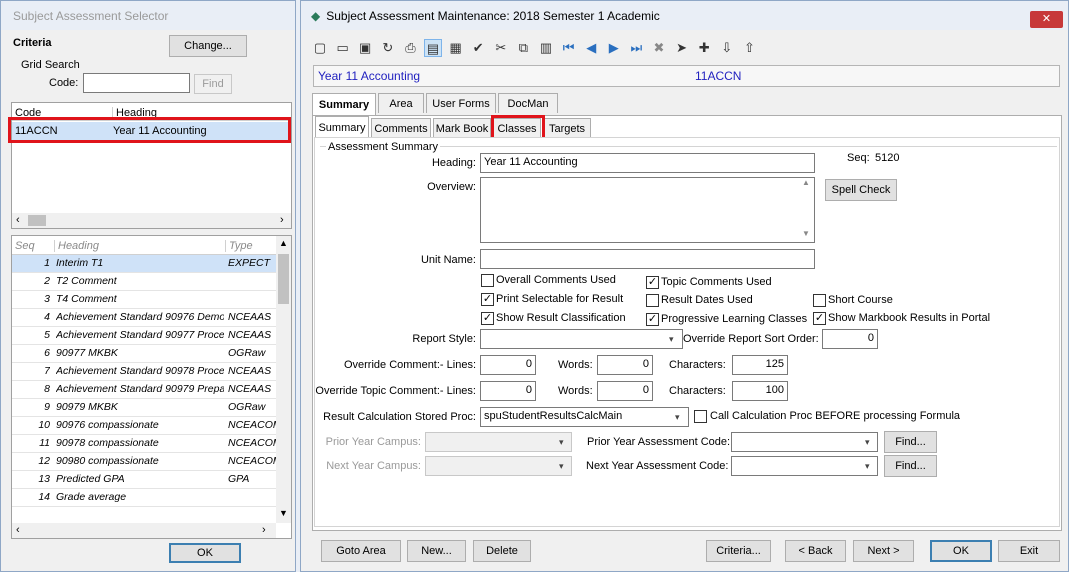 The width and height of the screenshot is (1069, 572). What do you see at coordinates (804, 442) in the screenshot?
I see `prior-code-select` at bounding box center [804, 442].